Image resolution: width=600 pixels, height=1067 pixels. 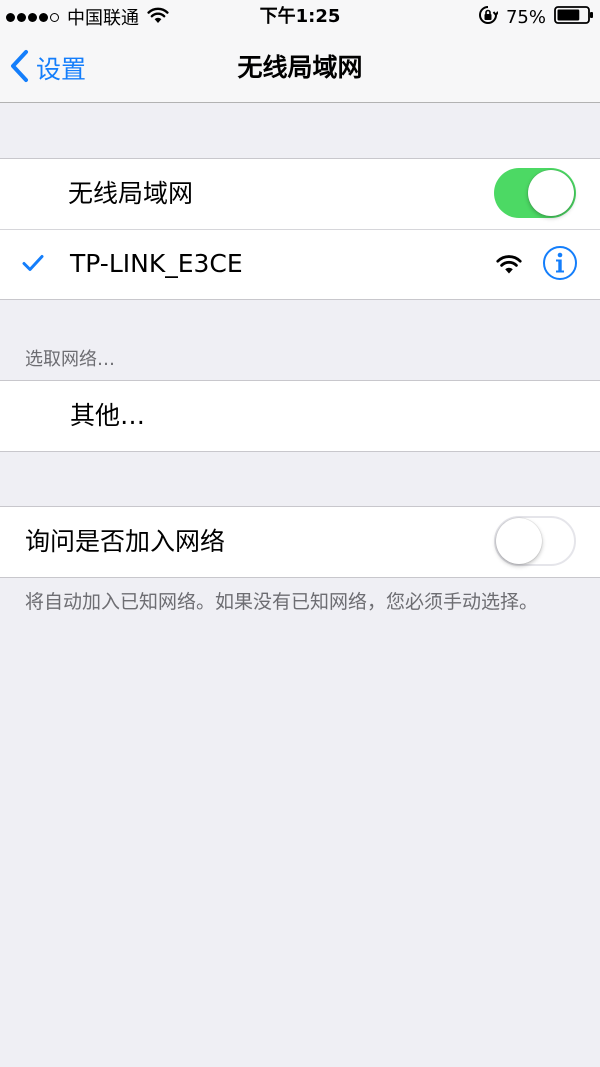 I want to click on ask-join-row: 询问是否加入网络, so click(x=300, y=542).